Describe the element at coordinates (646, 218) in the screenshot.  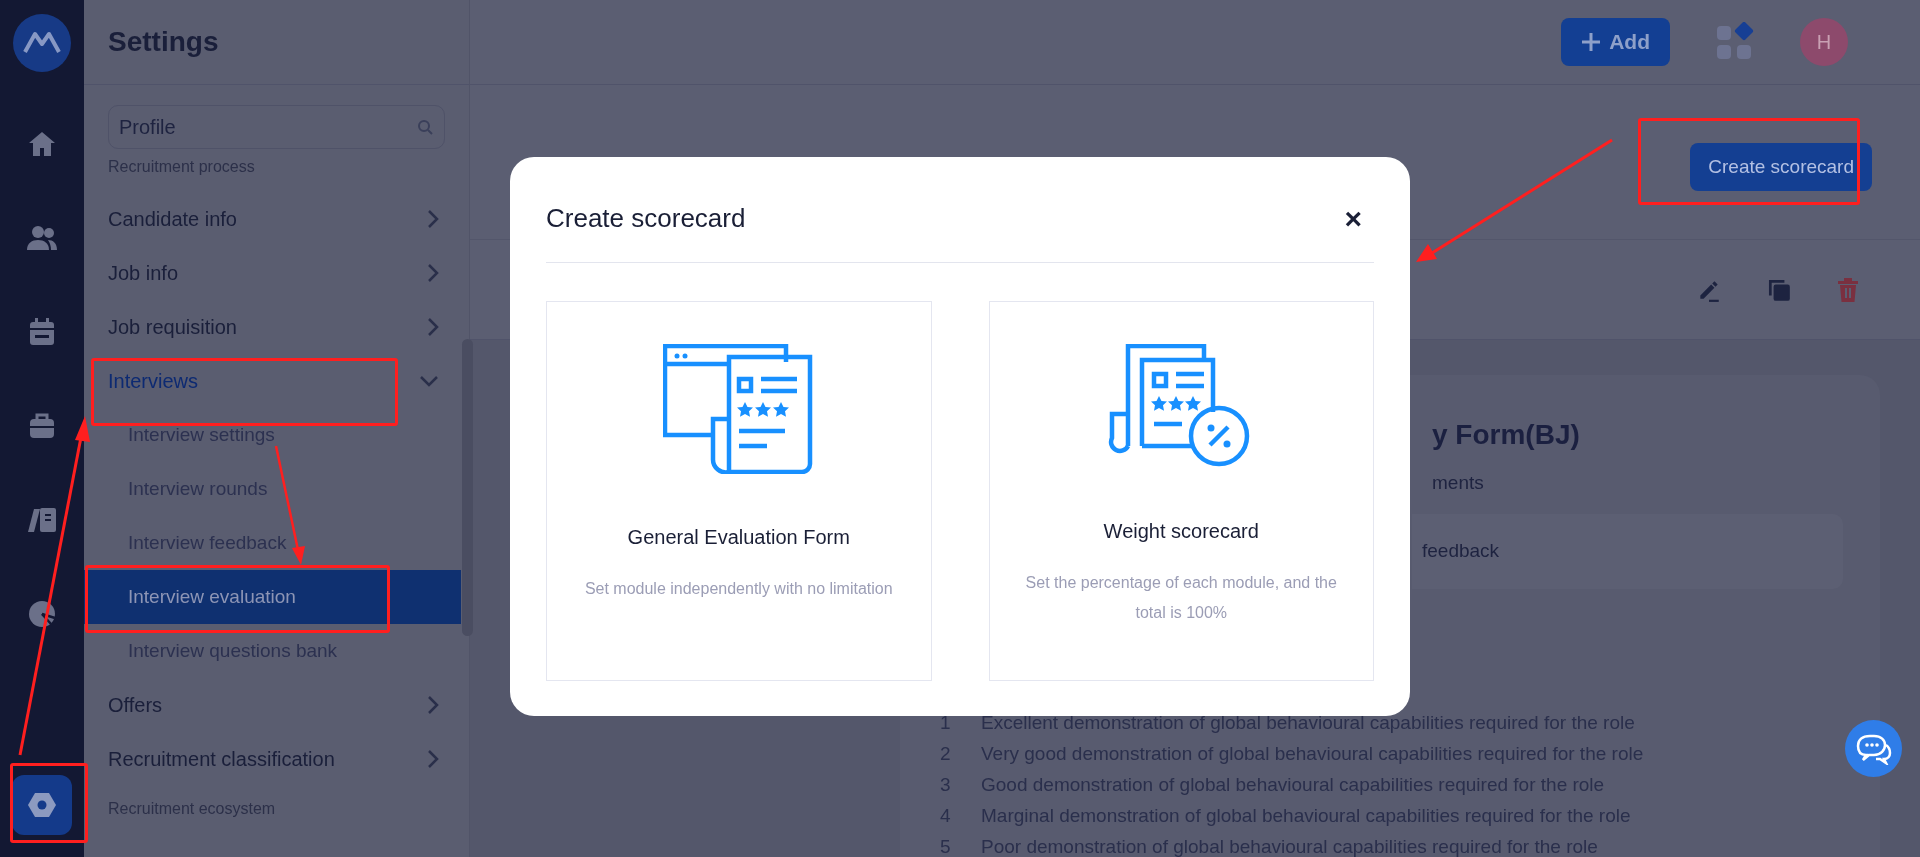
I see `dialog-title: Create scorecard` at that location.